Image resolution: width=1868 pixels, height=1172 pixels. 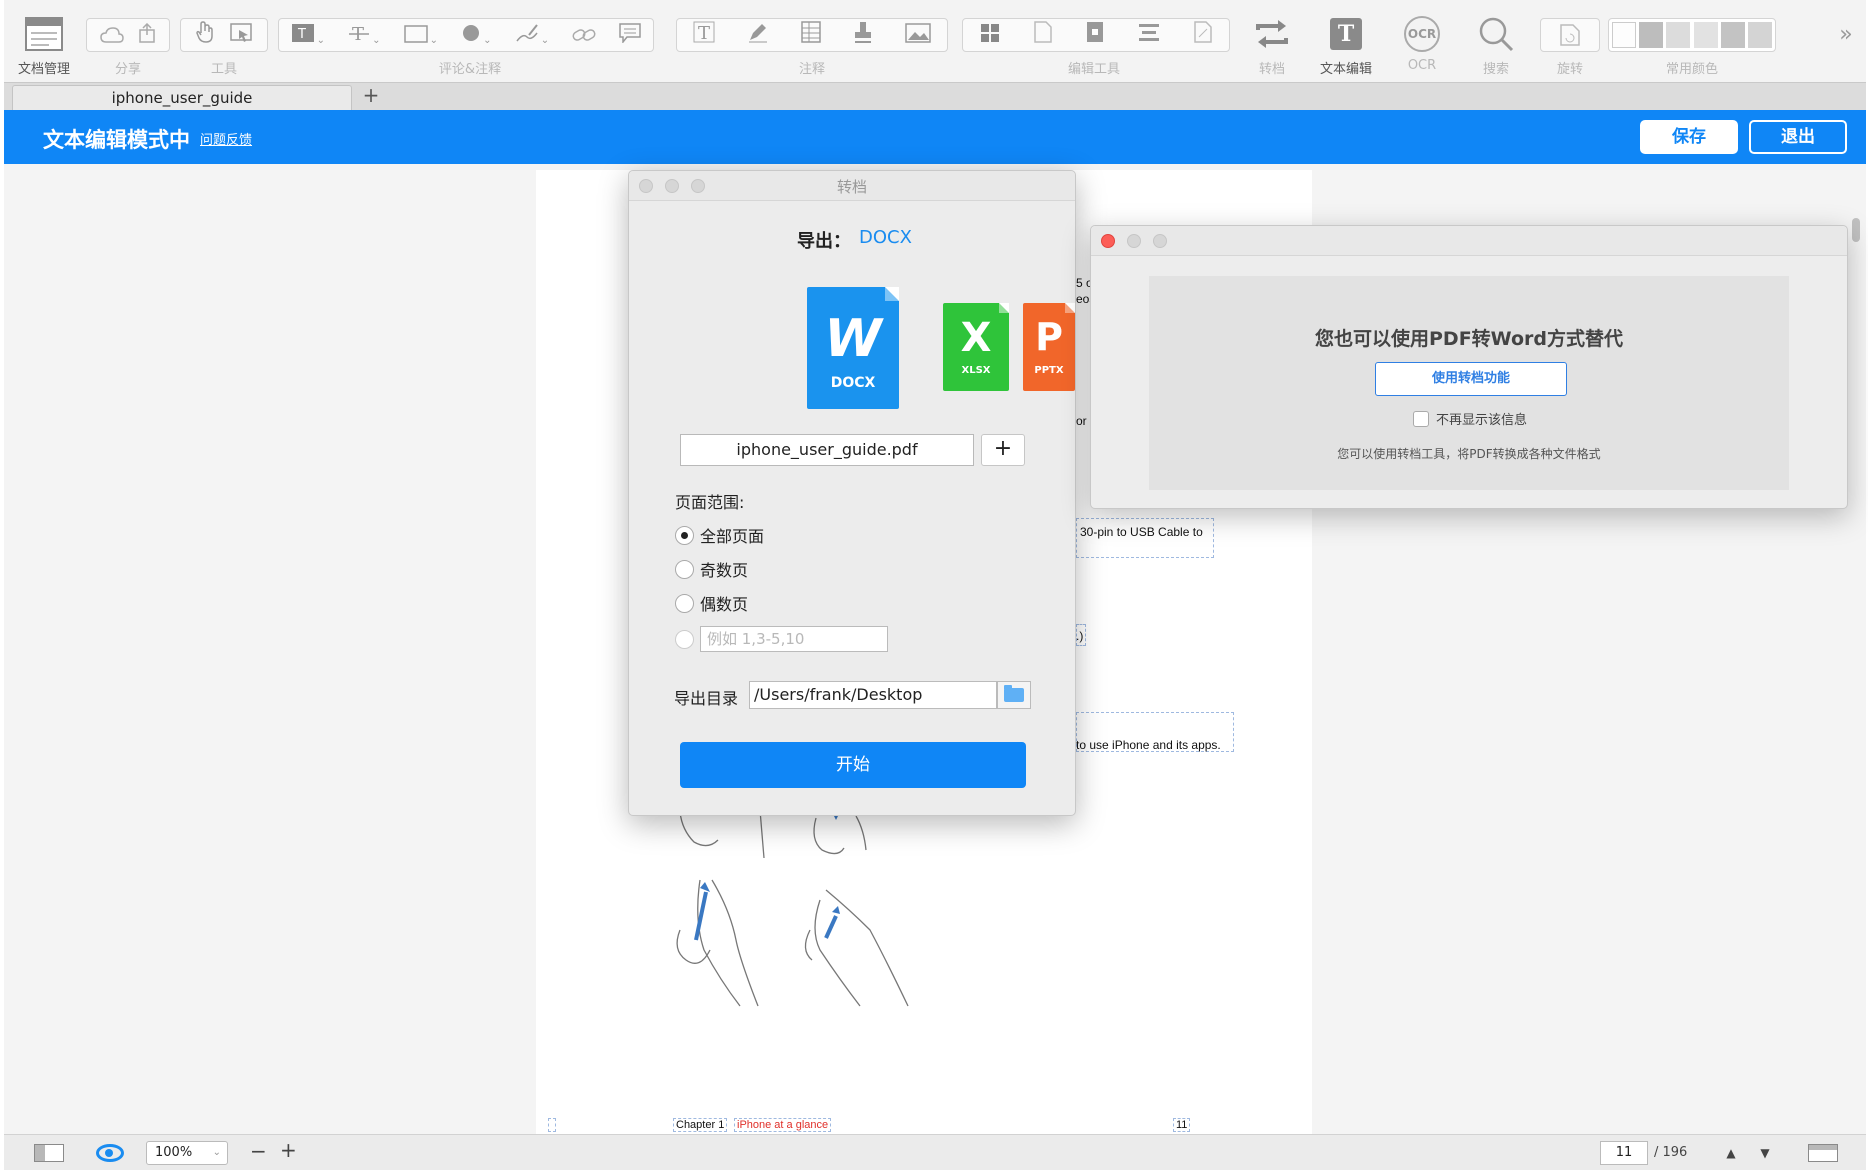 I want to click on table-icon, so click(x=811, y=35).